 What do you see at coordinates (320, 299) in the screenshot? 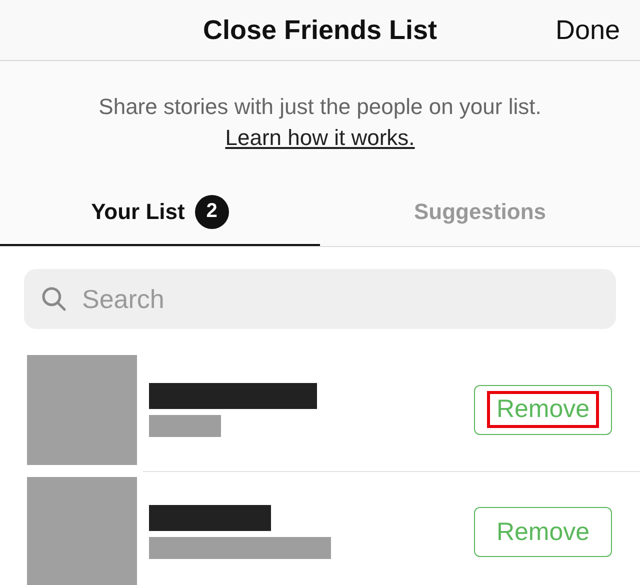
I see `search-field: Search` at bounding box center [320, 299].